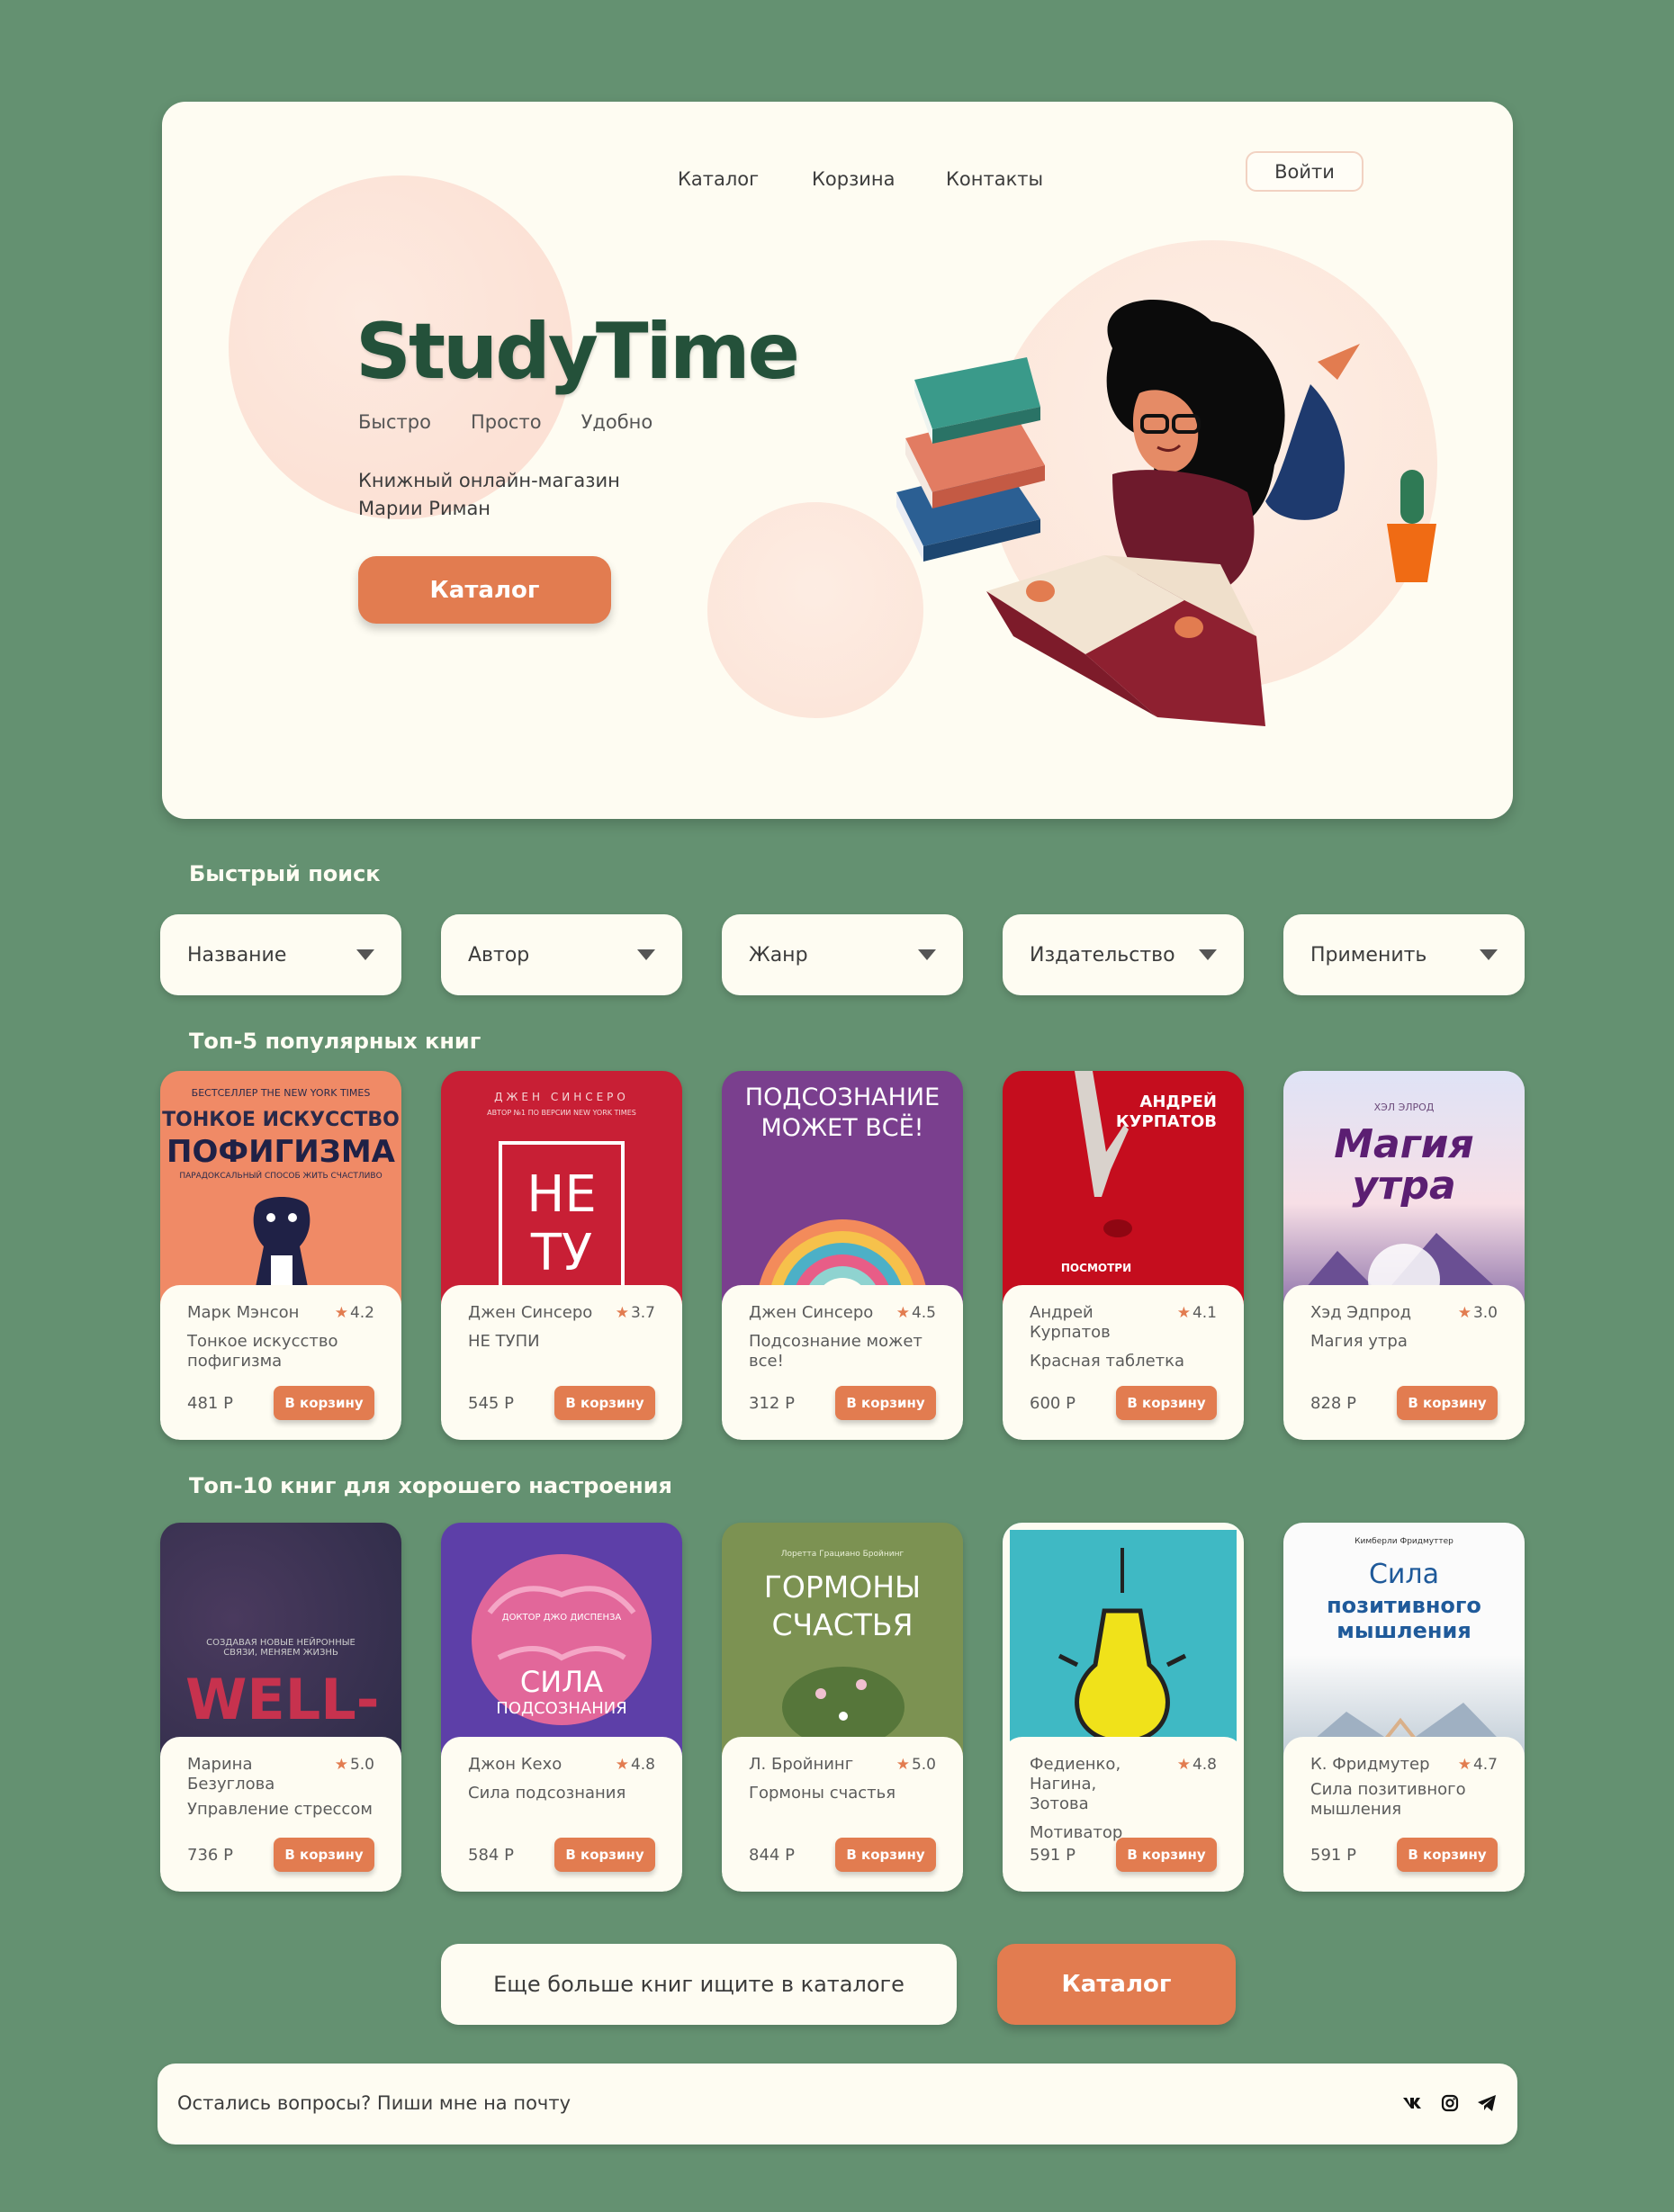 This screenshot has width=1674, height=2212. I want to click on nav-contacts: Контакты, so click(994, 179).